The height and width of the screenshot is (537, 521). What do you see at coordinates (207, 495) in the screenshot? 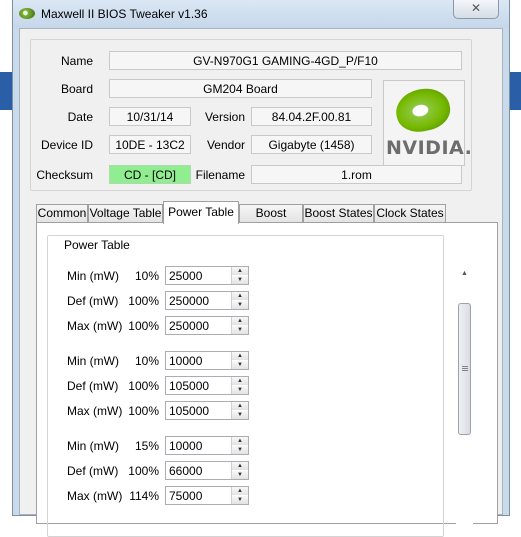
I see `power-value-spinbox: 75000 ▲ ▼` at bounding box center [207, 495].